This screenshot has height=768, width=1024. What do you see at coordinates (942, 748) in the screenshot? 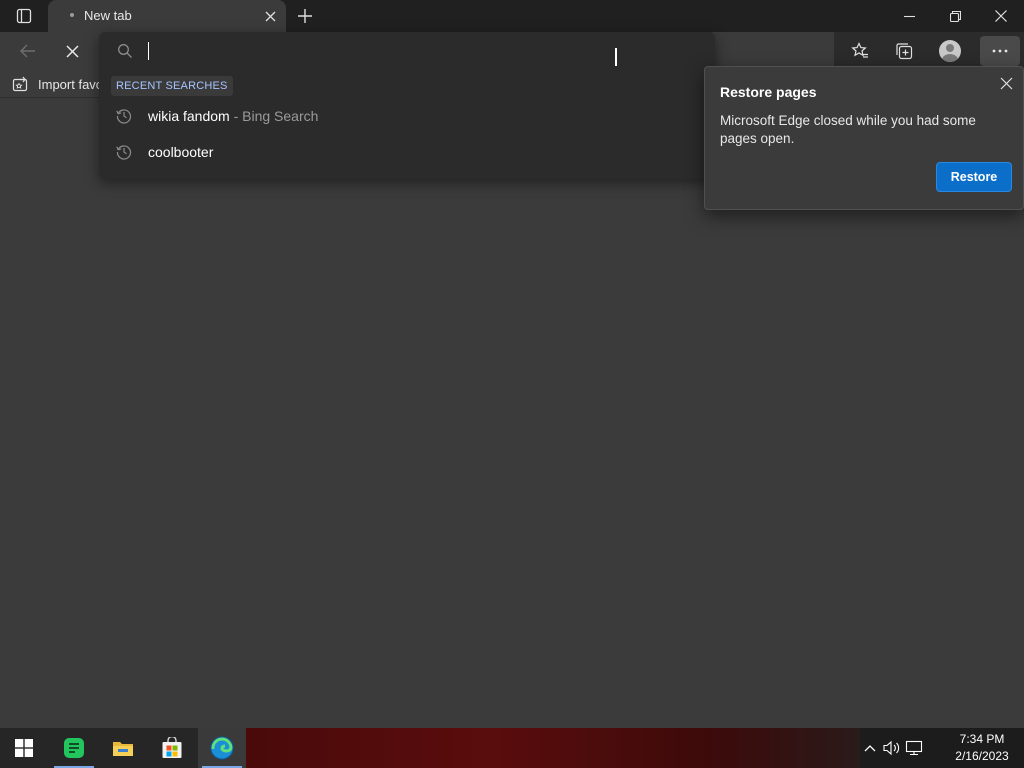
I see `system-tray: 7:34 PM 2/16/2023` at bounding box center [942, 748].